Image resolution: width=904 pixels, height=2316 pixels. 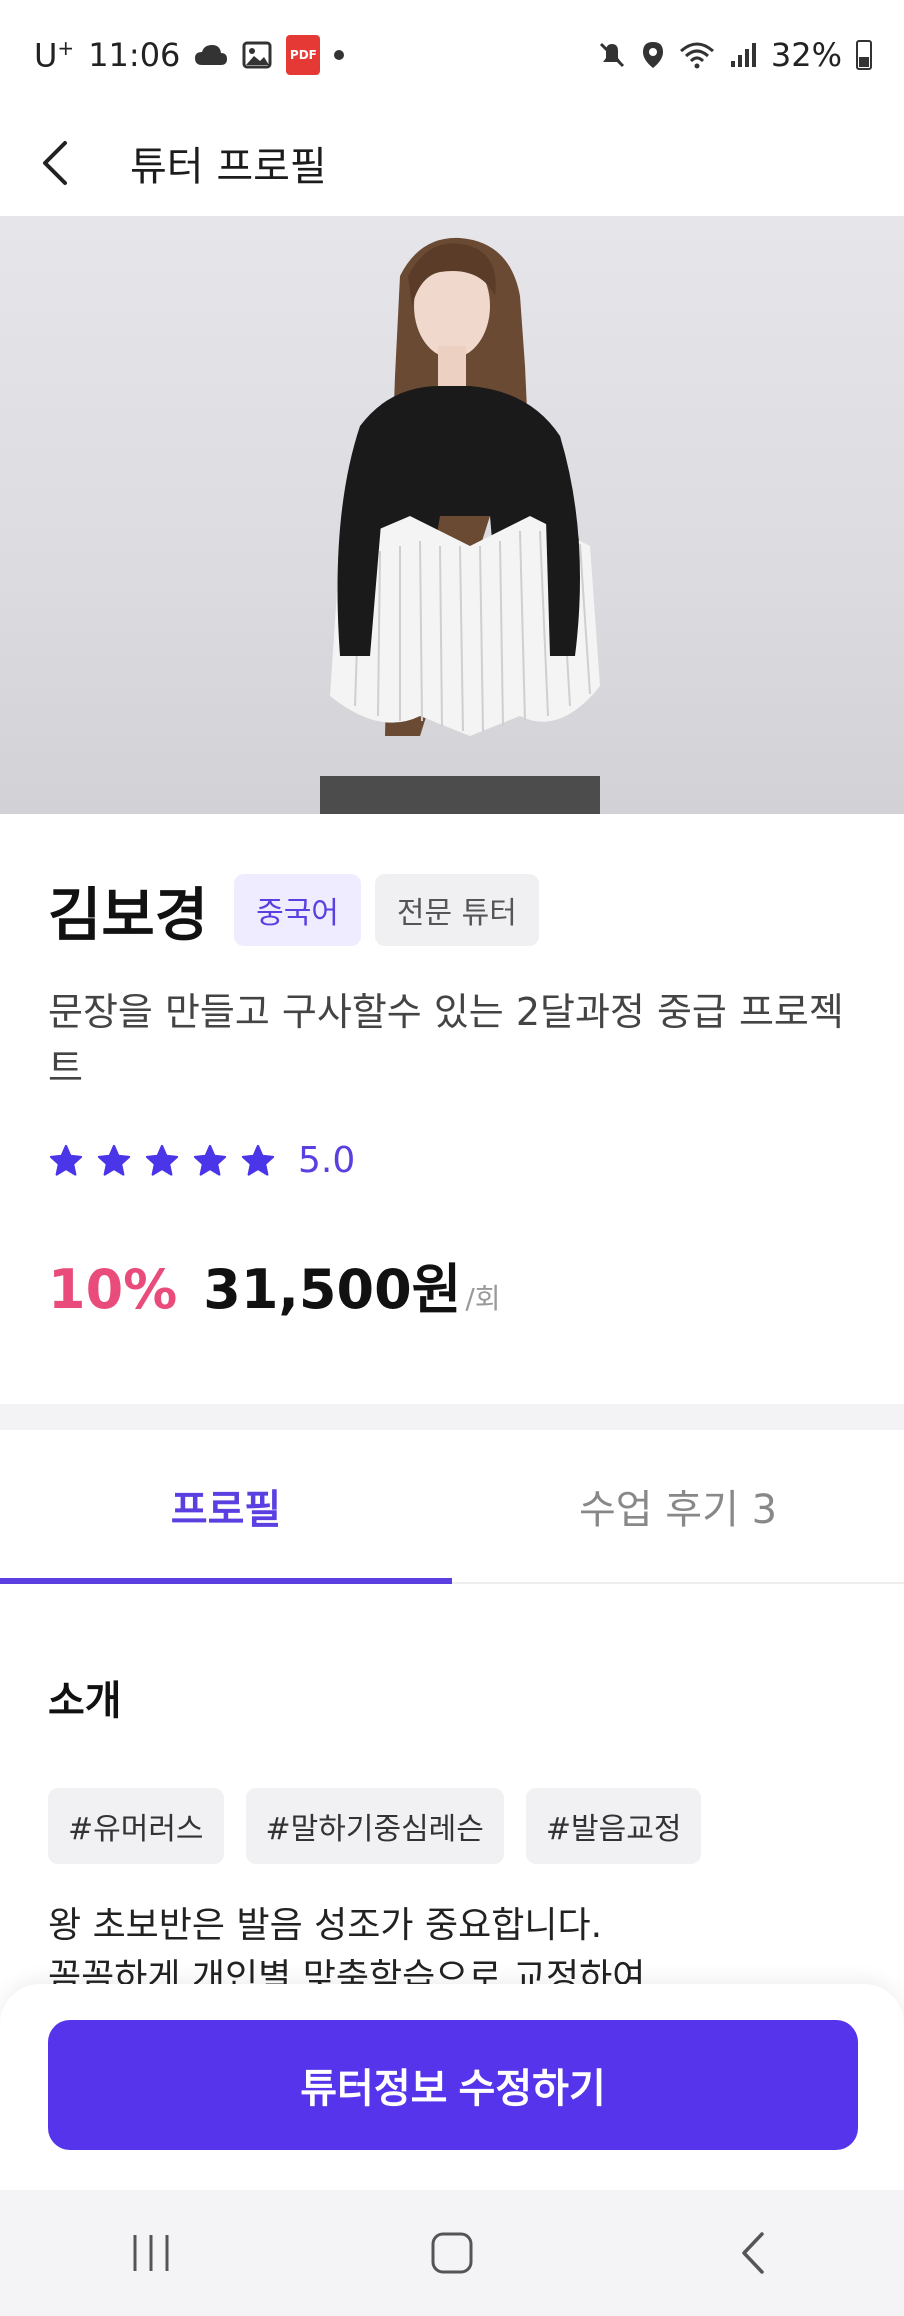 What do you see at coordinates (452, 1417) in the screenshot?
I see `section-divider` at bounding box center [452, 1417].